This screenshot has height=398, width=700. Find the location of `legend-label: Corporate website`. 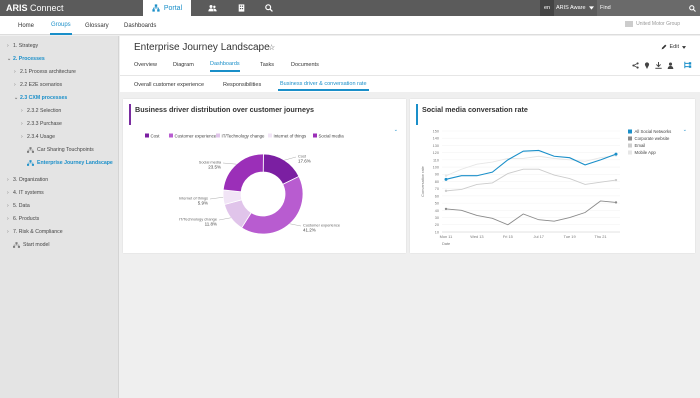

legend-label: Corporate website is located at coordinates (652, 138).